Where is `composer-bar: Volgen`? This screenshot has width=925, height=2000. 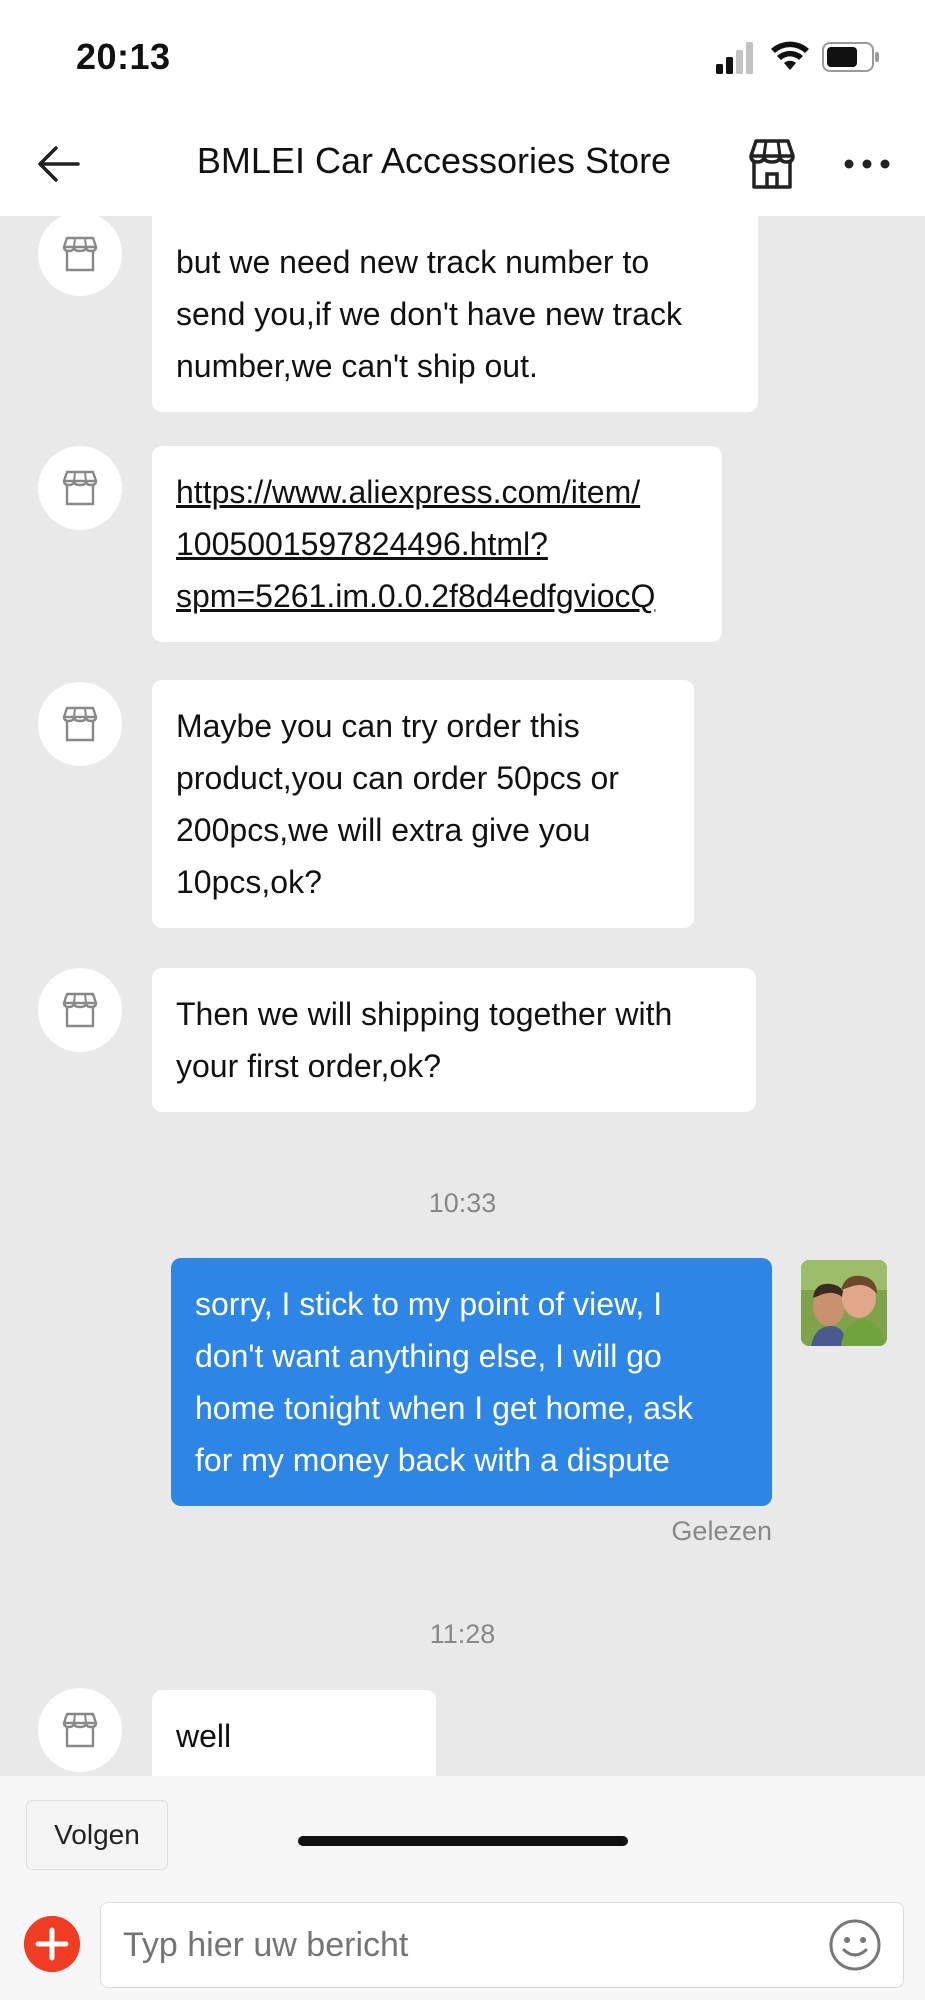 composer-bar: Volgen is located at coordinates (462, 1888).